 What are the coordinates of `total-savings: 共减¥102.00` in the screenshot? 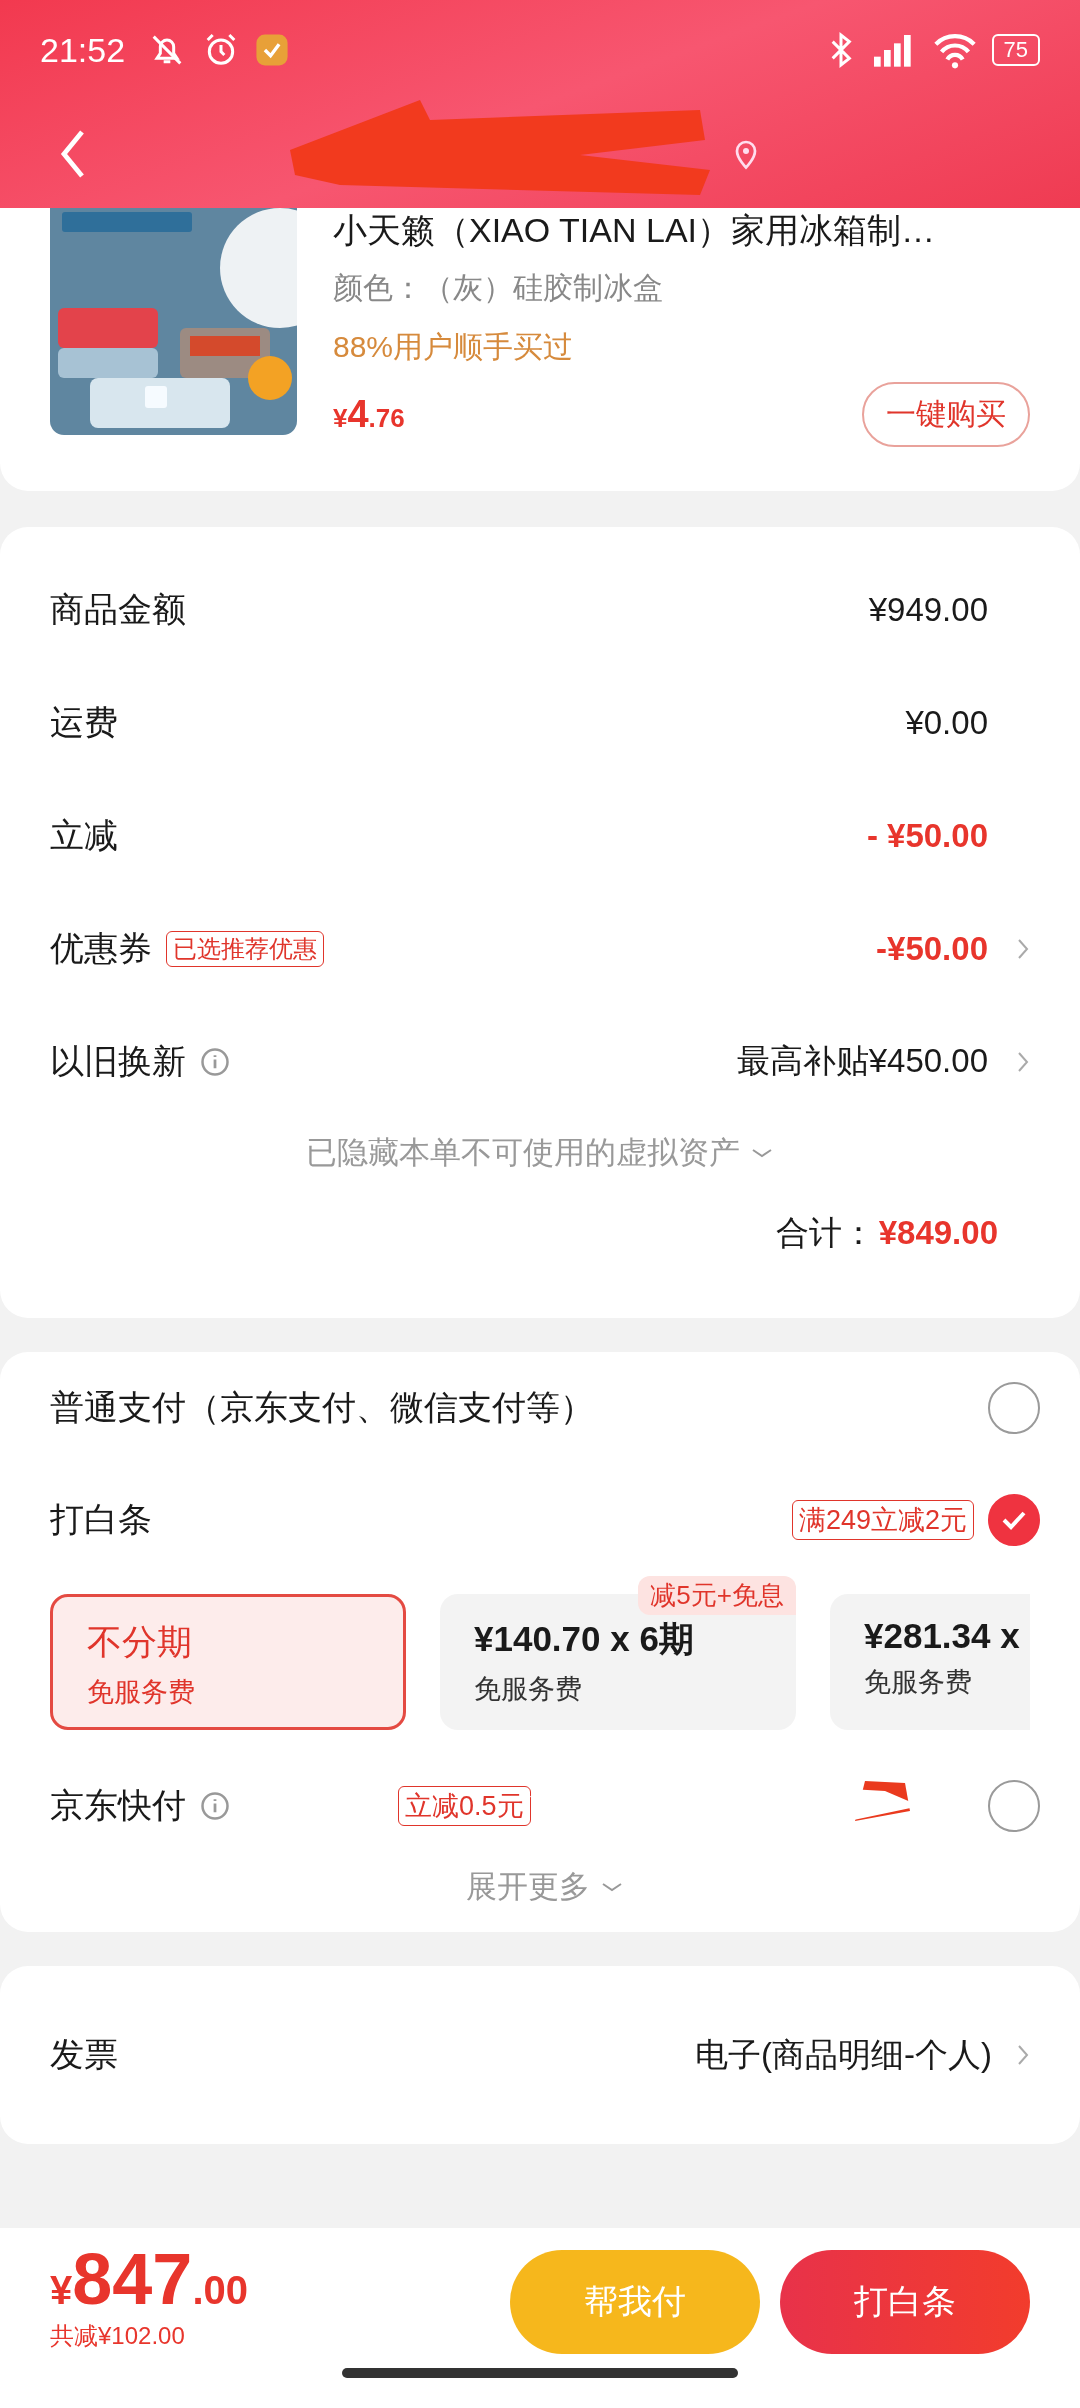 It's located at (118, 2336).